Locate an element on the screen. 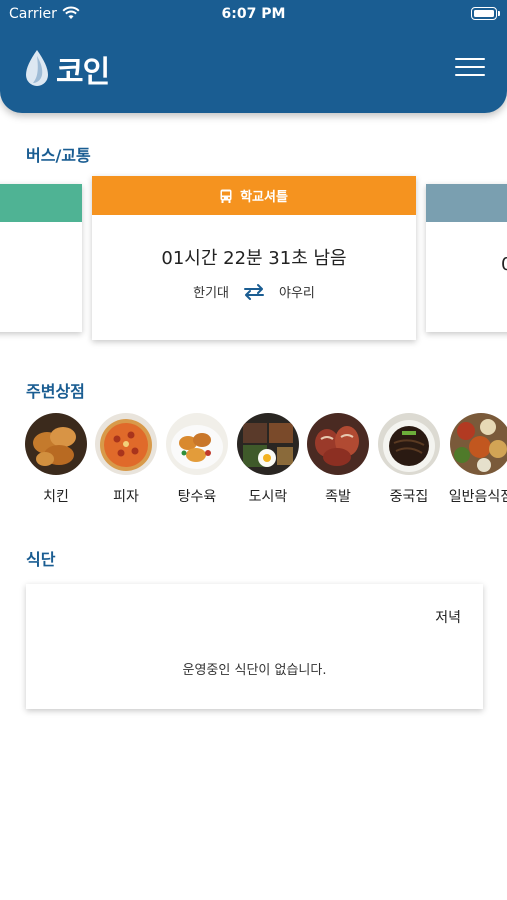  battery-icon is located at coordinates (485, 13).